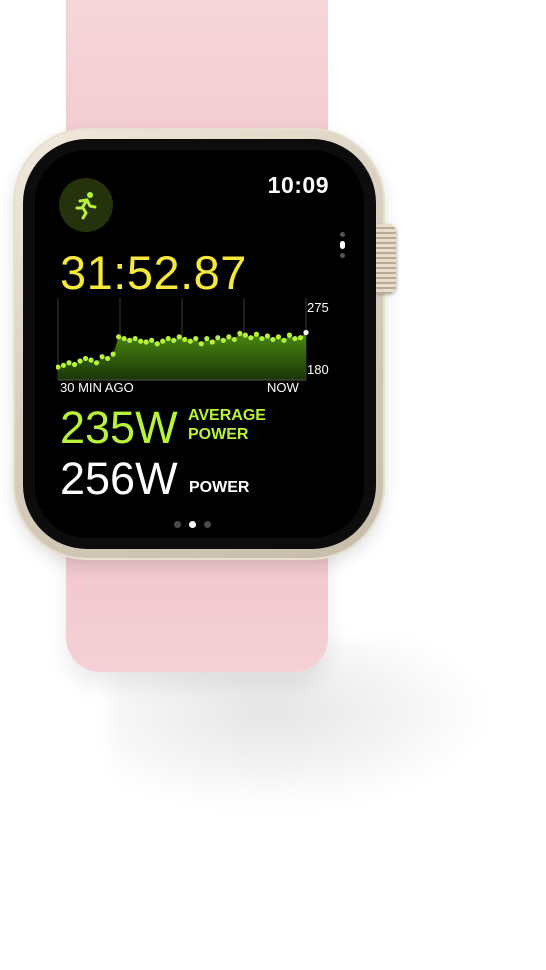 Image resolution: width=546 pixels, height=970 pixels. I want to click on average-power-label-line2: POWER, so click(218, 434).